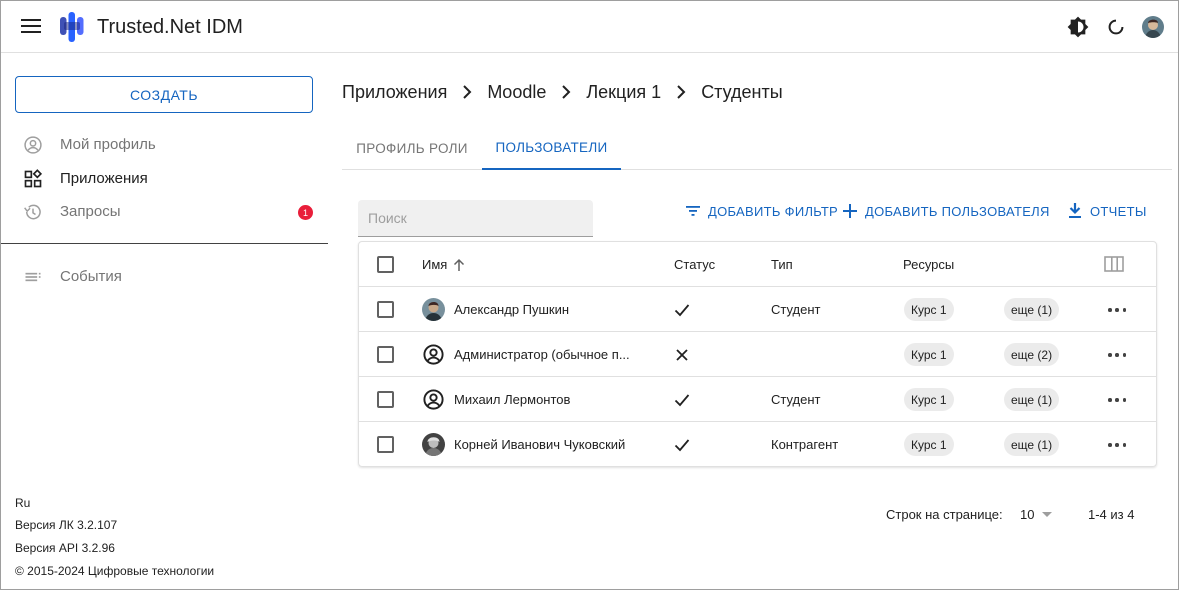 This screenshot has height=590, width=1179. I want to click on reports-button: ОТЧЕТЫ, so click(1107, 211).